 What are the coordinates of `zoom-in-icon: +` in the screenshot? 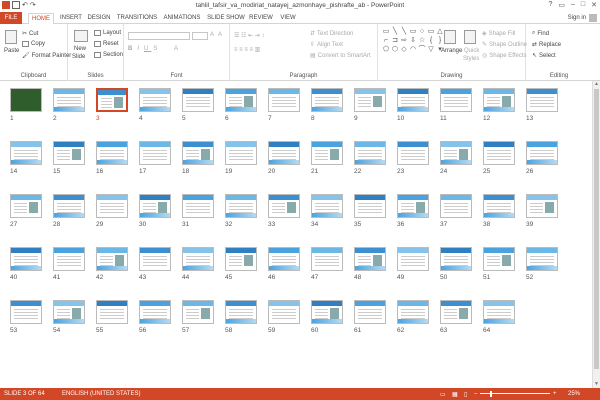 It's located at (555, 394).